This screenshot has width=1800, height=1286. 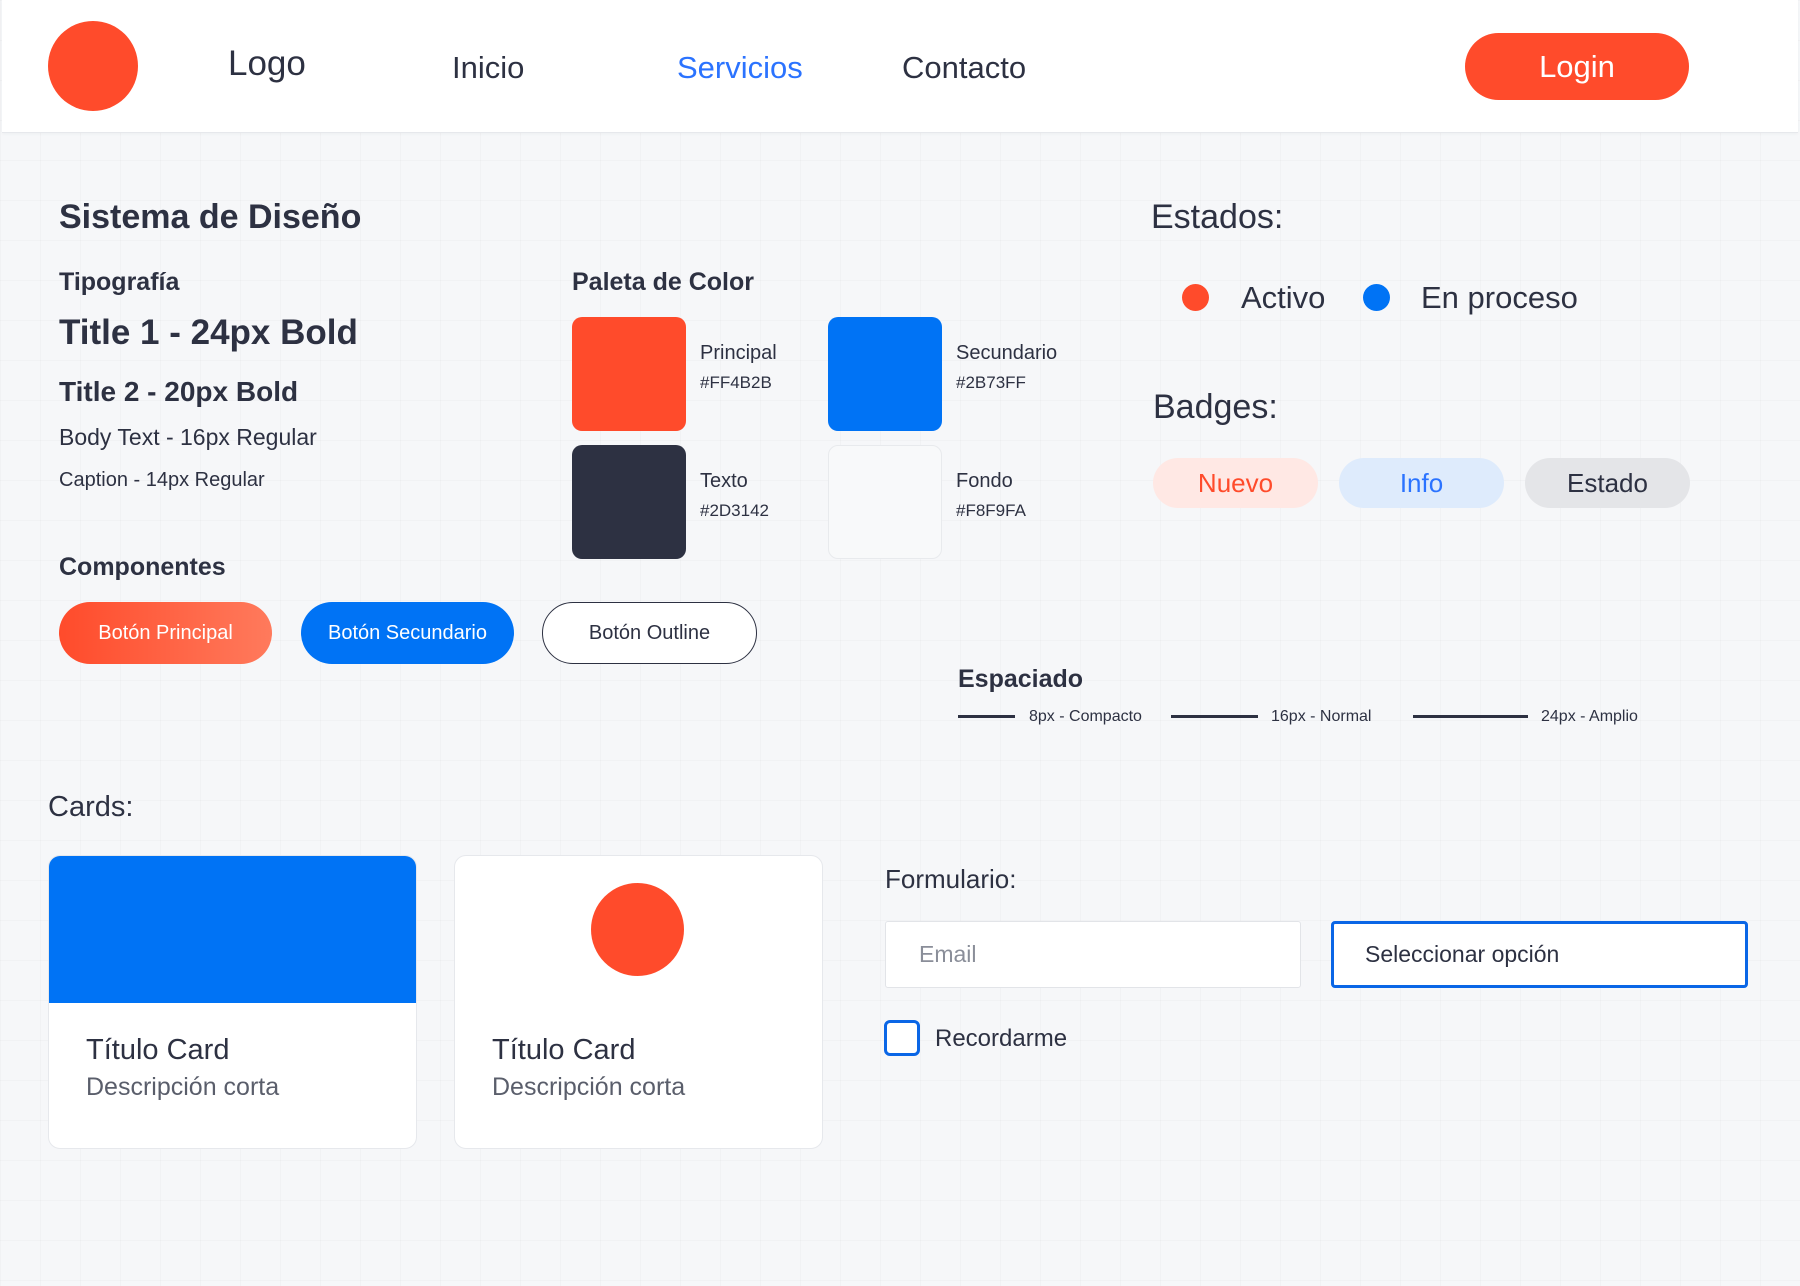 What do you see at coordinates (637, 929) in the screenshot?
I see `card-circle-icon` at bounding box center [637, 929].